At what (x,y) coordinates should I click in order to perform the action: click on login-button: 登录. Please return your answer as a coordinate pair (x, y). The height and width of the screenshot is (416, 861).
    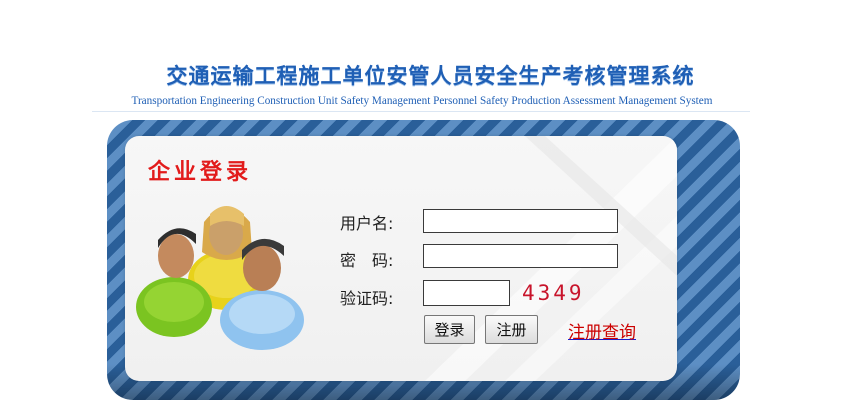
    Looking at the image, I should click on (449, 329).